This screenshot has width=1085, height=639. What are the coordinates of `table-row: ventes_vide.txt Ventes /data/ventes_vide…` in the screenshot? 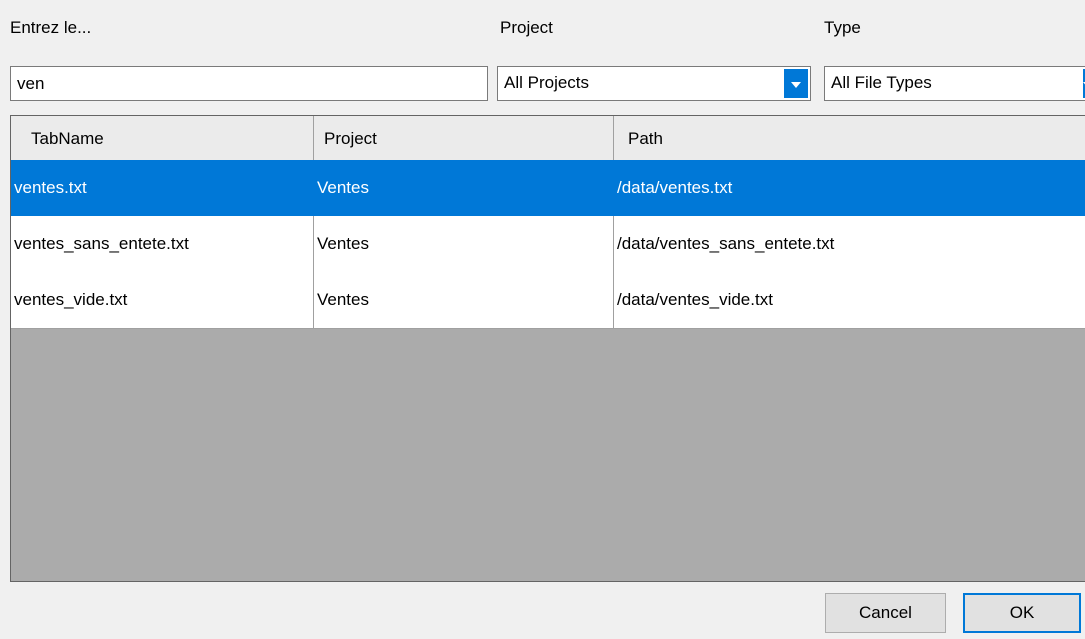 It's located at (548, 300).